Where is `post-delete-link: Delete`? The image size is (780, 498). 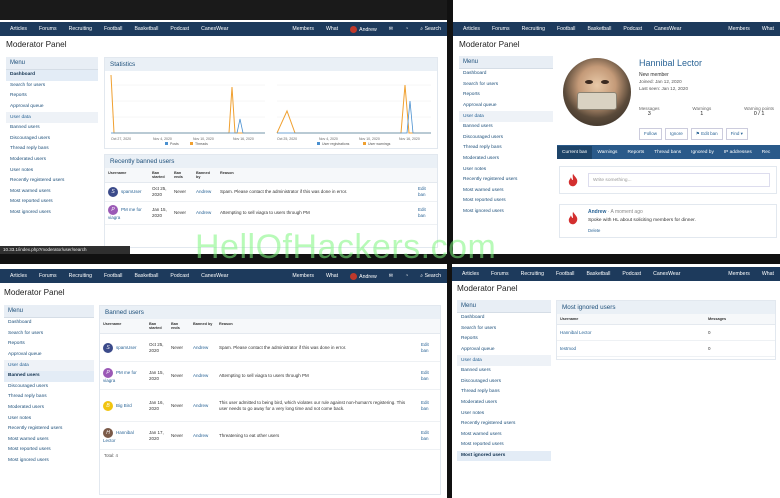 post-delete-link: Delete is located at coordinates (594, 230).